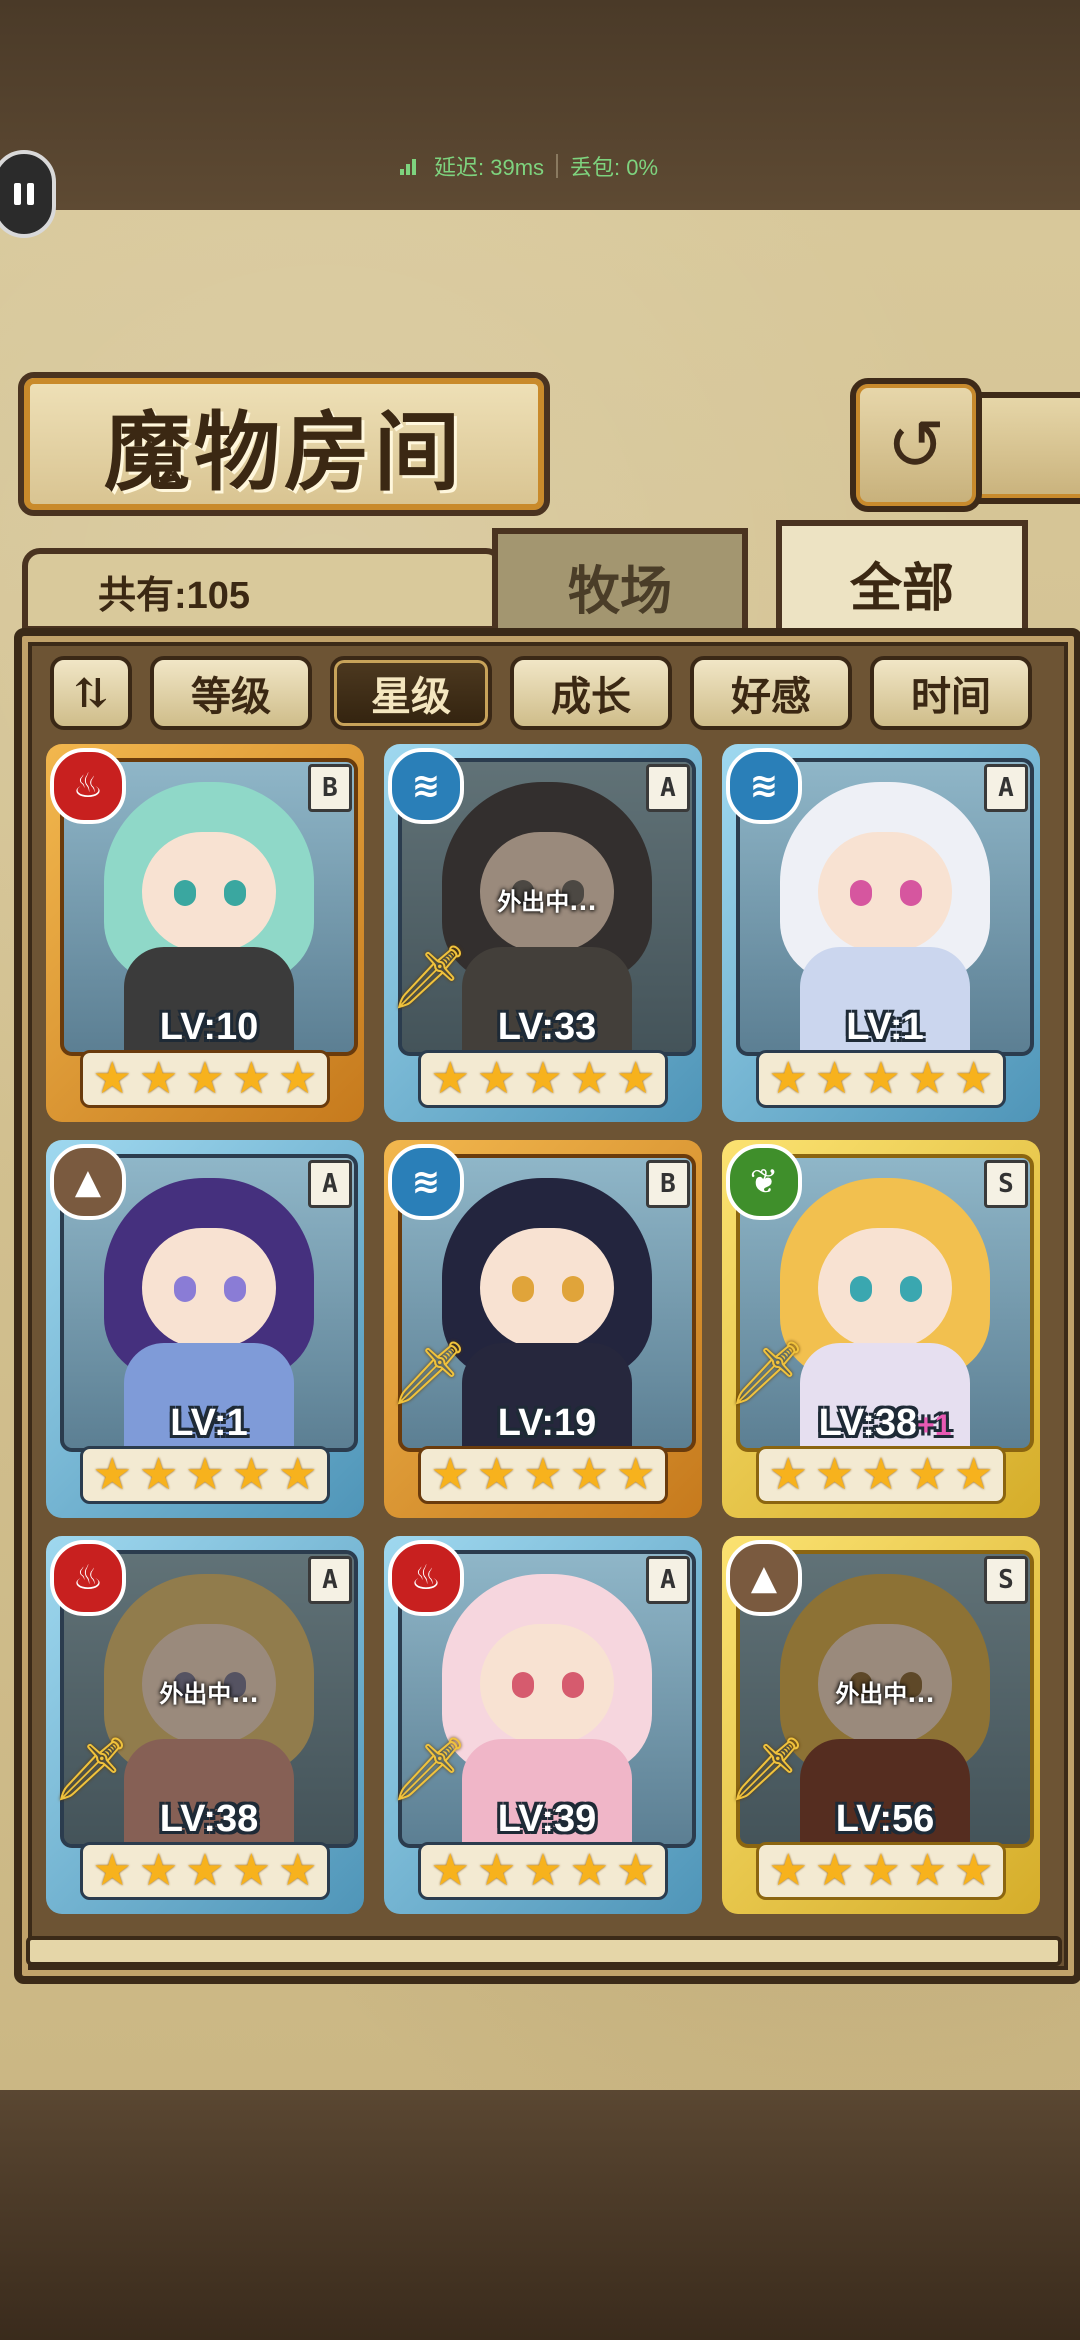  Describe the element at coordinates (411, 693) in the screenshot. I see `filter-star-button: 星级` at that location.